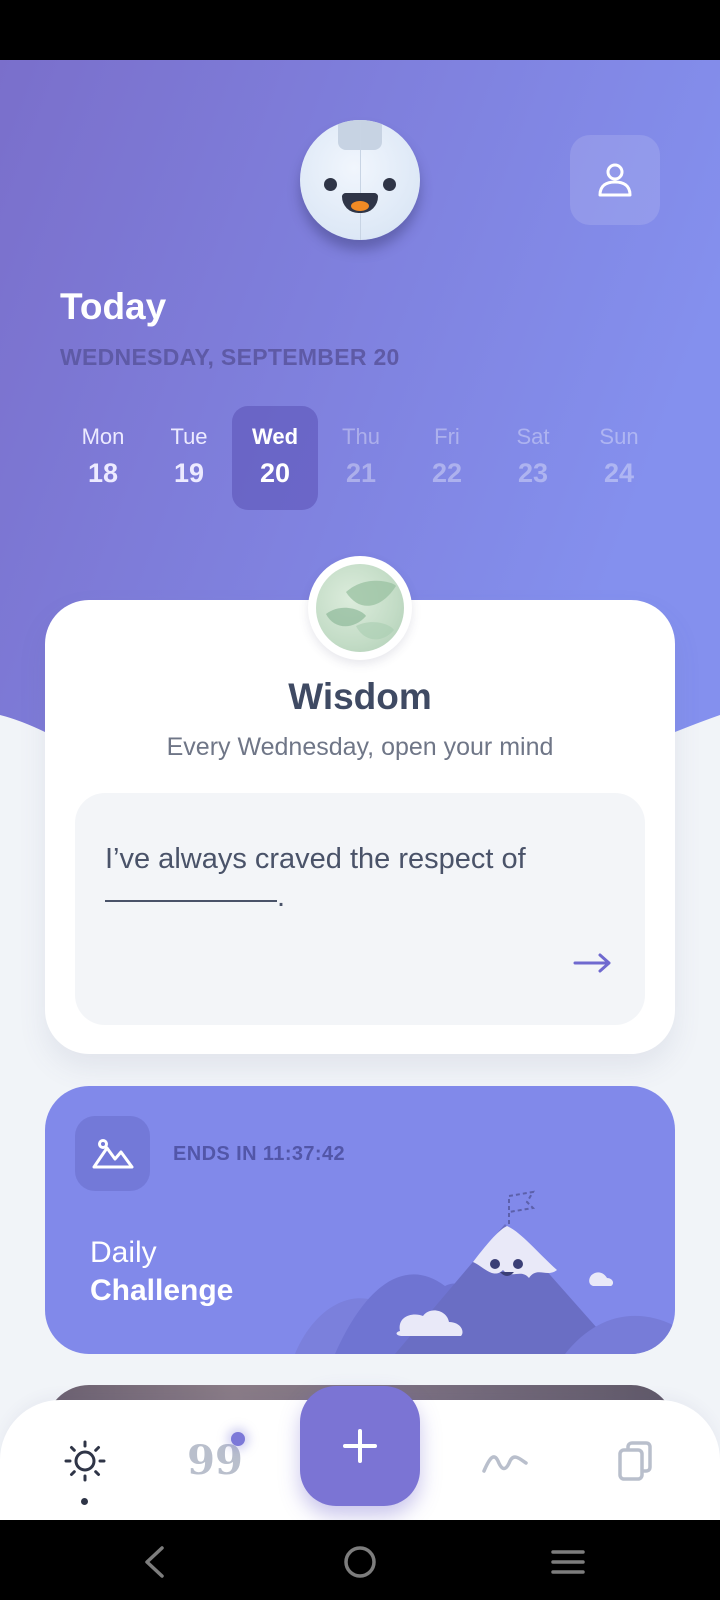 The height and width of the screenshot is (1600, 720). I want to click on leaves-icon, so click(361, 610).